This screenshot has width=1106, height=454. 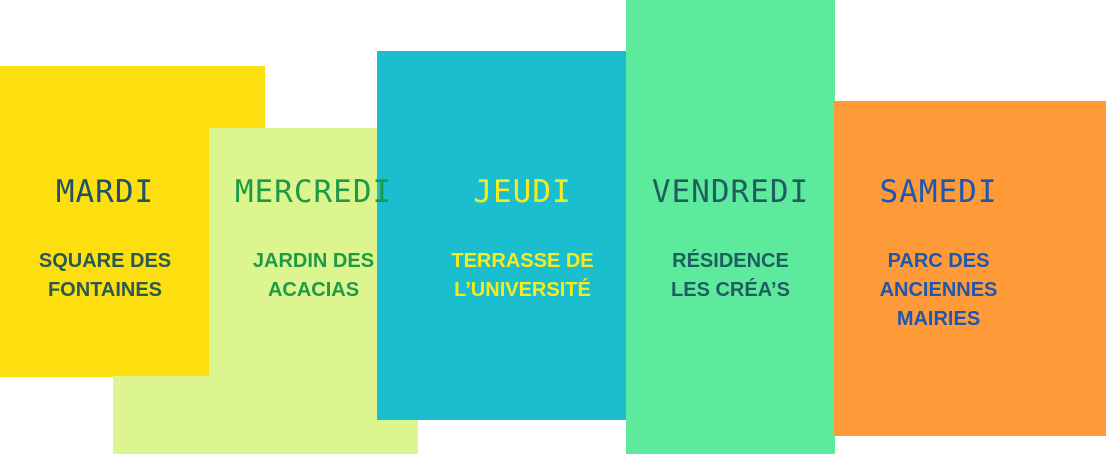 I want to click on location-samedi-line-3: MAIRIES, so click(x=938, y=319).